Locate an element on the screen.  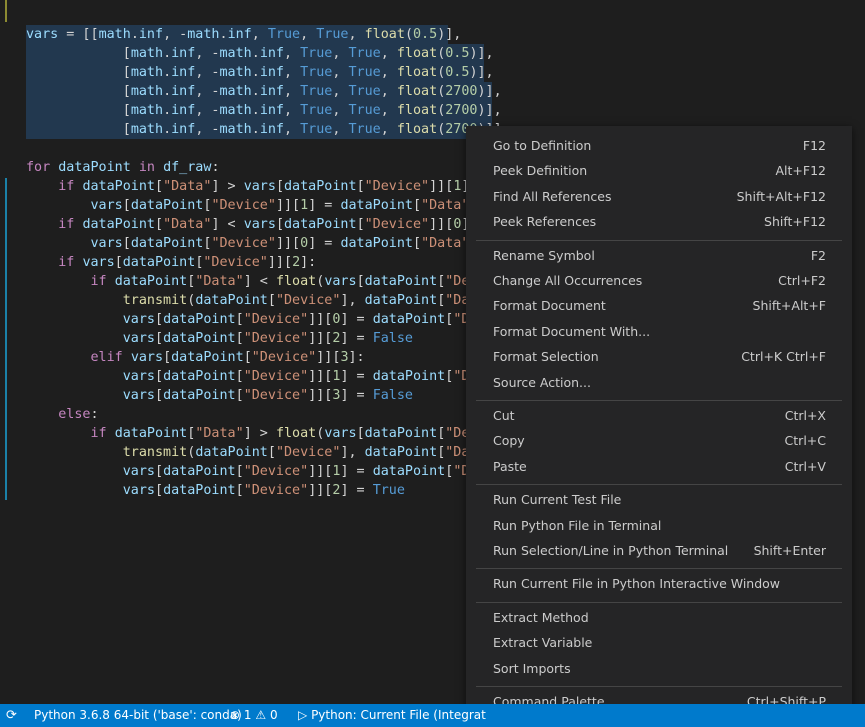
menu-item-format-document: Format Document Shift+Alt+F is located at coordinates (659, 306).